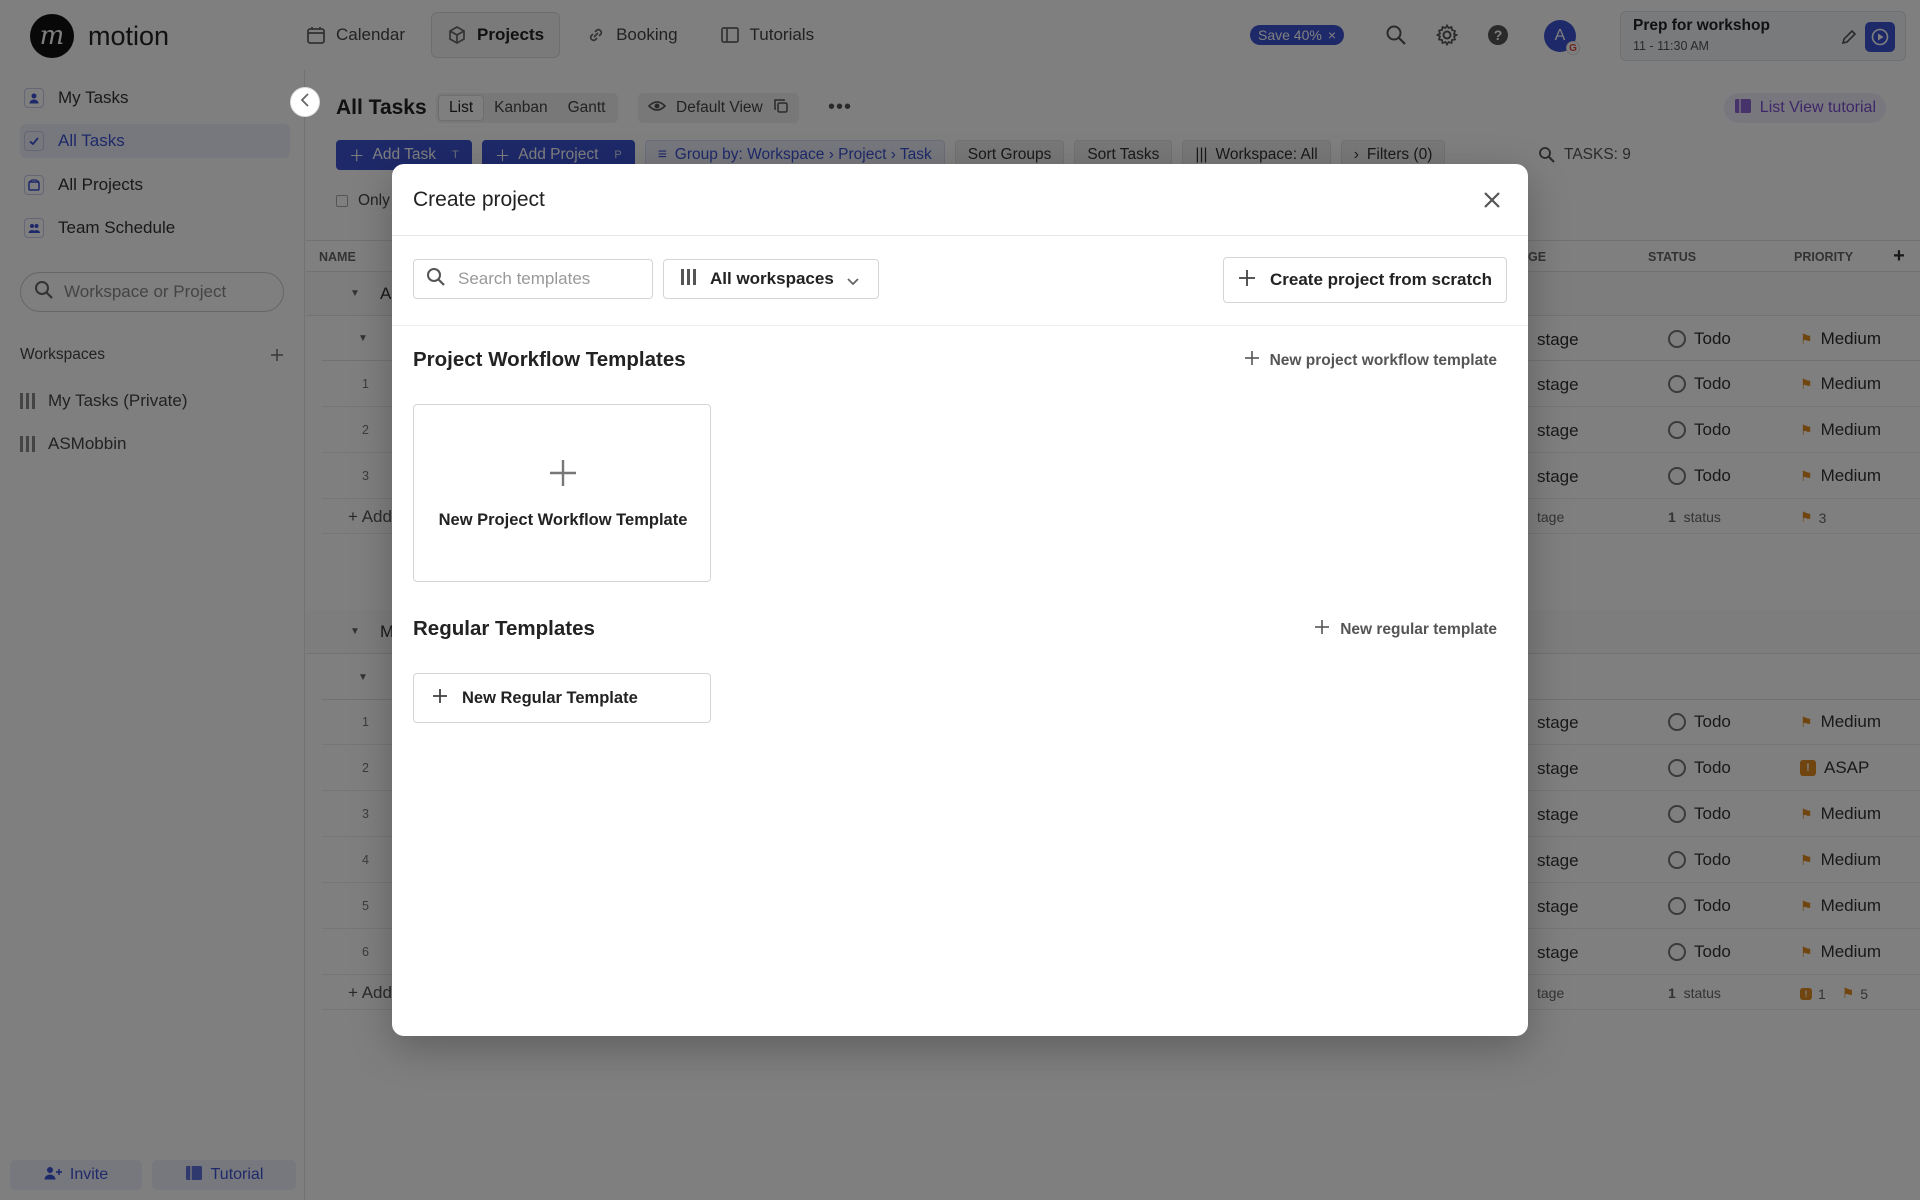  Describe the element at coordinates (549, 359) in the screenshot. I see `workflow-templates-heading: Project Workflow Templates` at that location.